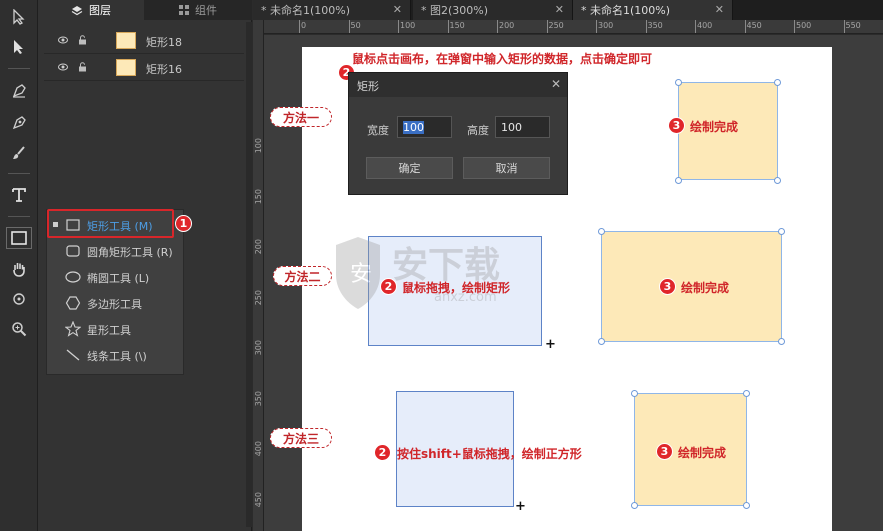 The image size is (883, 531). I want to click on width-field: 100, so click(424, 127).